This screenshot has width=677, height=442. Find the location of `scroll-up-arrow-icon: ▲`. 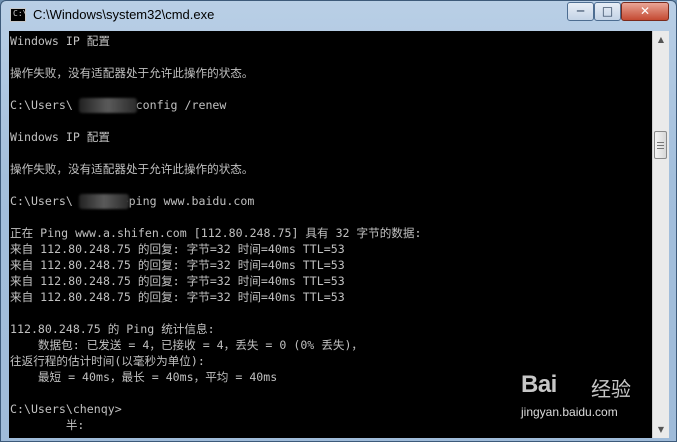

scroll-up-arrow-icon: ▲ is located at coordinates (661, 39).